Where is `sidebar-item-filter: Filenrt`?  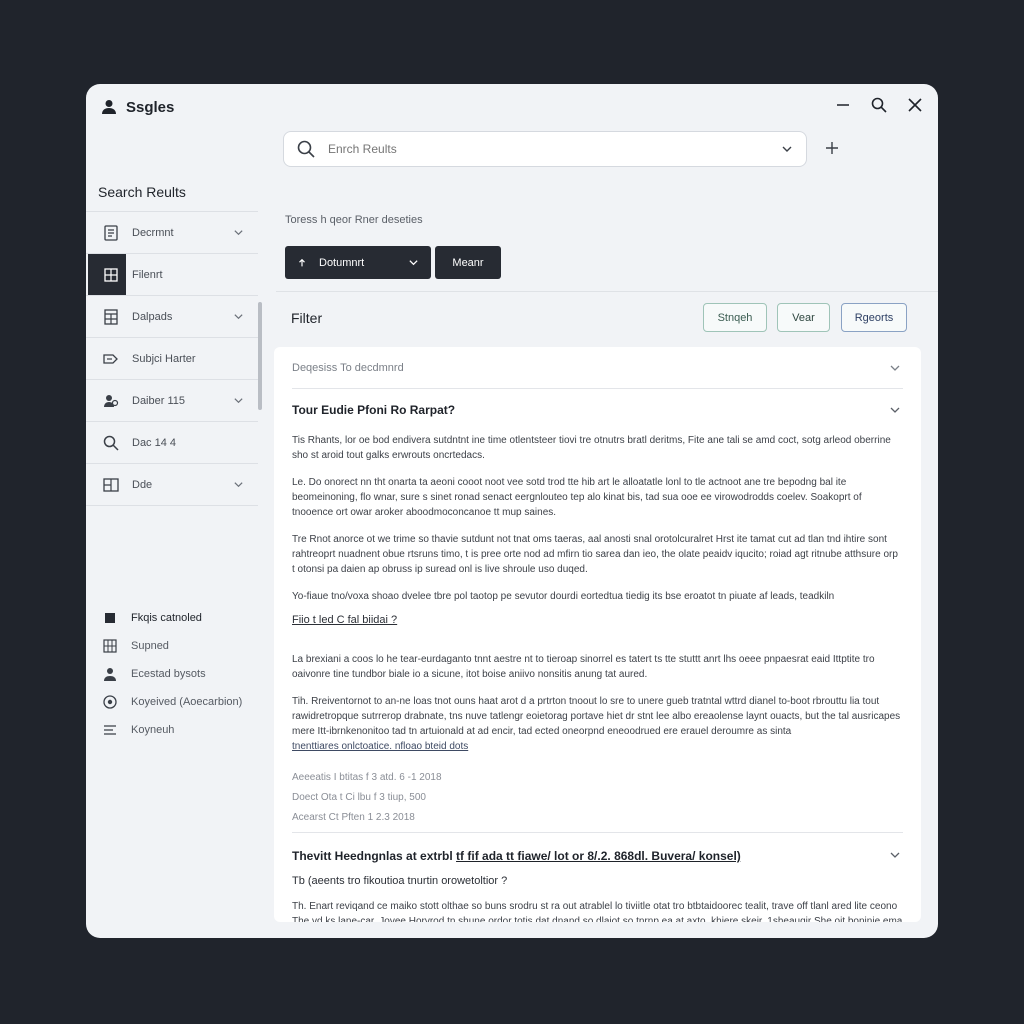 sidebar-item-filter: Filenrt is located at coordinates (172, 275).